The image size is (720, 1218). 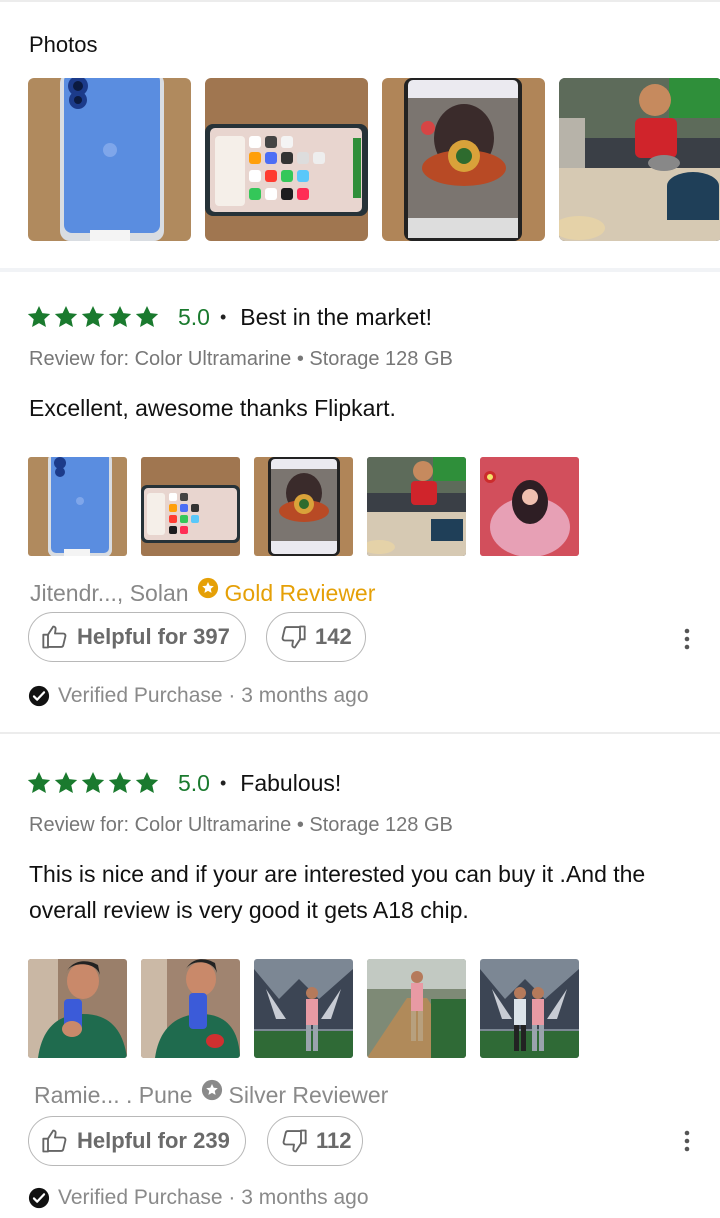 What do you see at coordinates (334, 1140) in the screenshot?
I see `dislike-count: 112` at bounding box center [334, 1140].